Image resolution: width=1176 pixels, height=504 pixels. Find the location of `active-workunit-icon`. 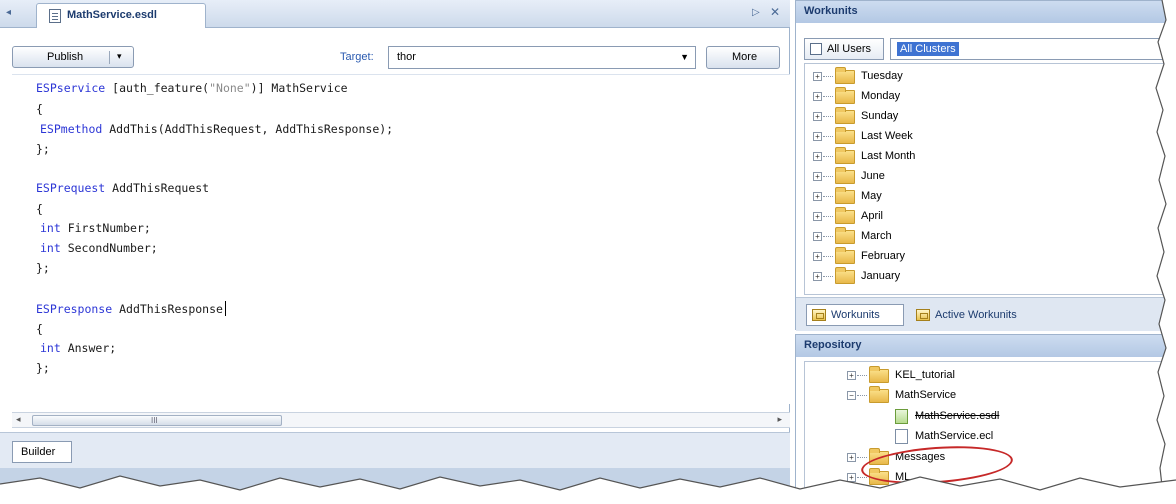

active-workunit-icon is located at coordinates (923, 315).